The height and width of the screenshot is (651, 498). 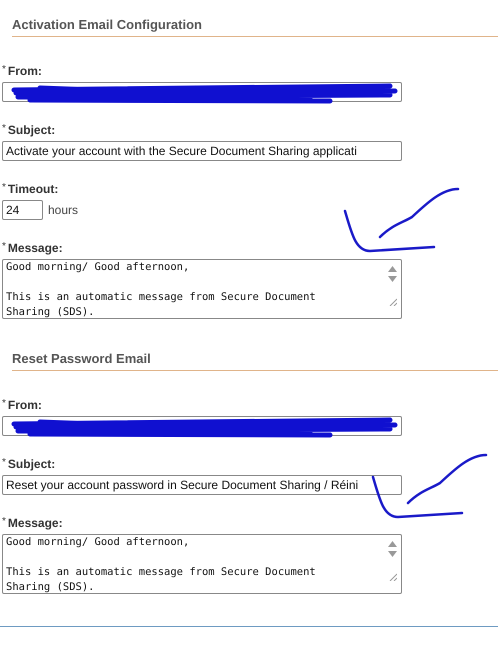 What do you see at coordinates (202, 485) in the screenshot?
I see `text-field: Reset your account password in Secure Document Sharing / Réini` at bounding box center [202, 485].